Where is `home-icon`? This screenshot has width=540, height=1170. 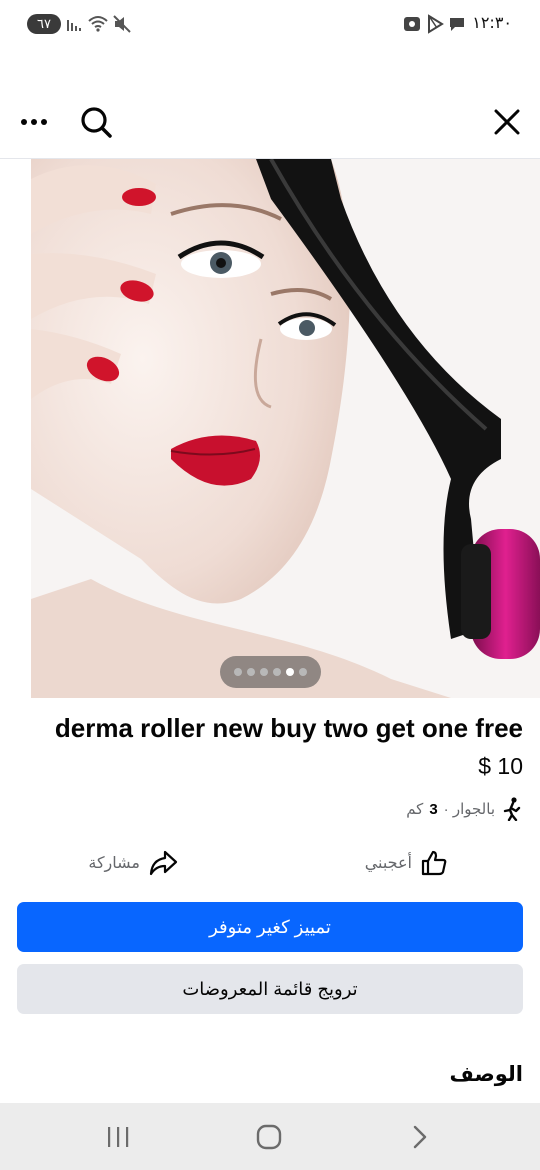
home-icon is located at coordinates (269, 1137).